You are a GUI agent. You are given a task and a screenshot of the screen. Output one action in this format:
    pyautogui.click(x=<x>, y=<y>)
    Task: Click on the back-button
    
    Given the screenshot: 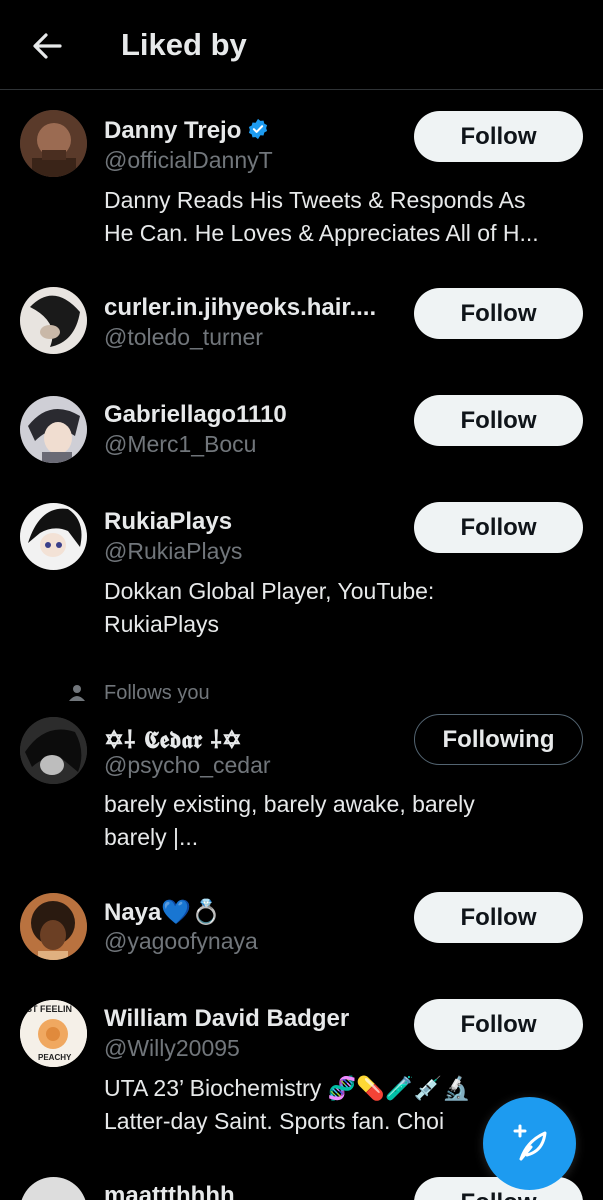 What is the action you would take?
    pyautogui.click(x=48, y=46)
    